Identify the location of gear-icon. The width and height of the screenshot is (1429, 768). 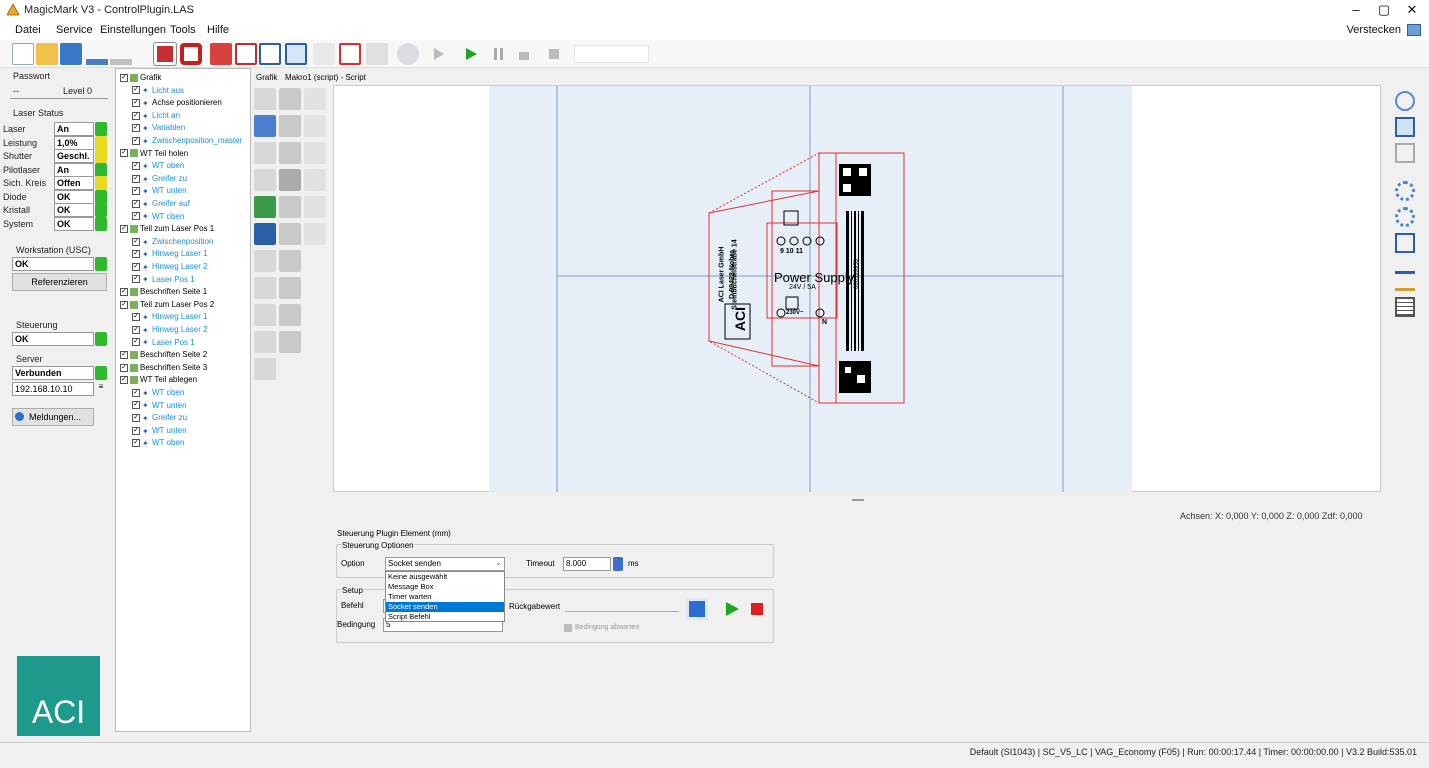
(408, 54).